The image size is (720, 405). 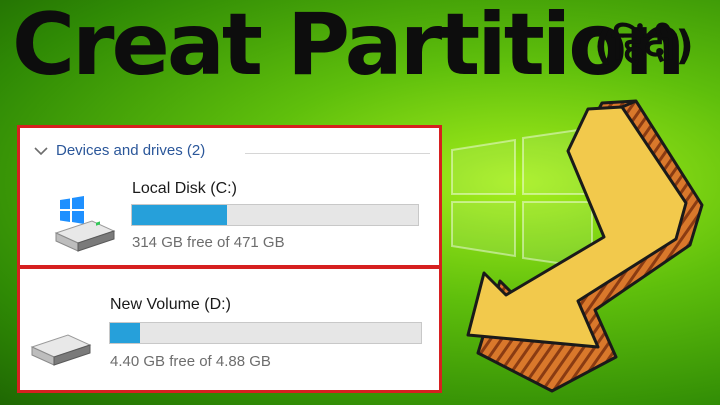 I want to click on devices-group-header: Devices and drives (2), so click(x=119, y=150).